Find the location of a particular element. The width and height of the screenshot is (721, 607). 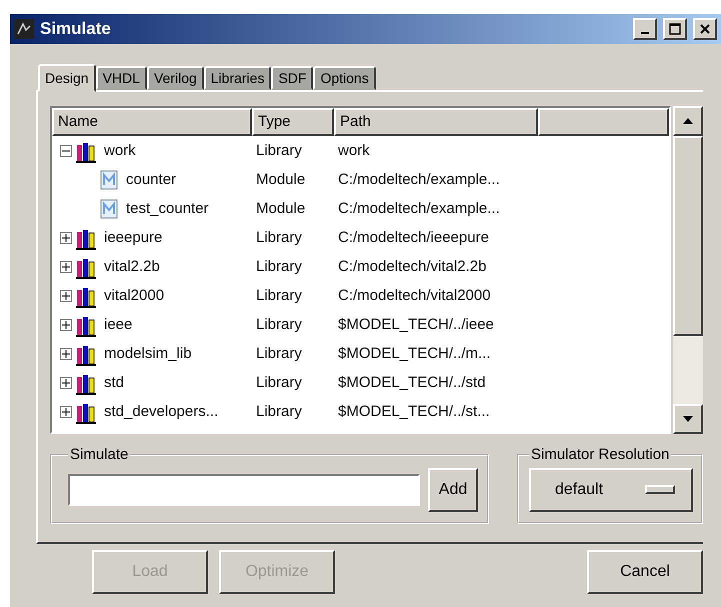

scroll-thumb is located at coordinates (688, 236).